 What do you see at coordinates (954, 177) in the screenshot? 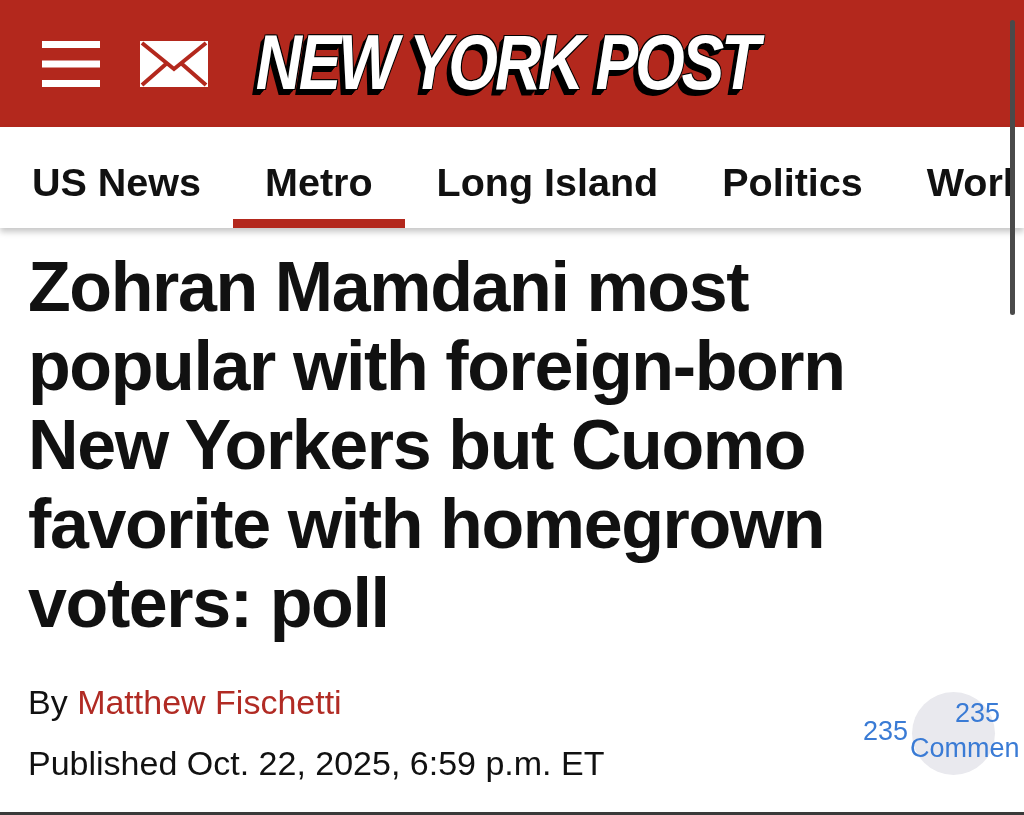
I see `nav-tab: Worl` at bounding box center [954, 177].